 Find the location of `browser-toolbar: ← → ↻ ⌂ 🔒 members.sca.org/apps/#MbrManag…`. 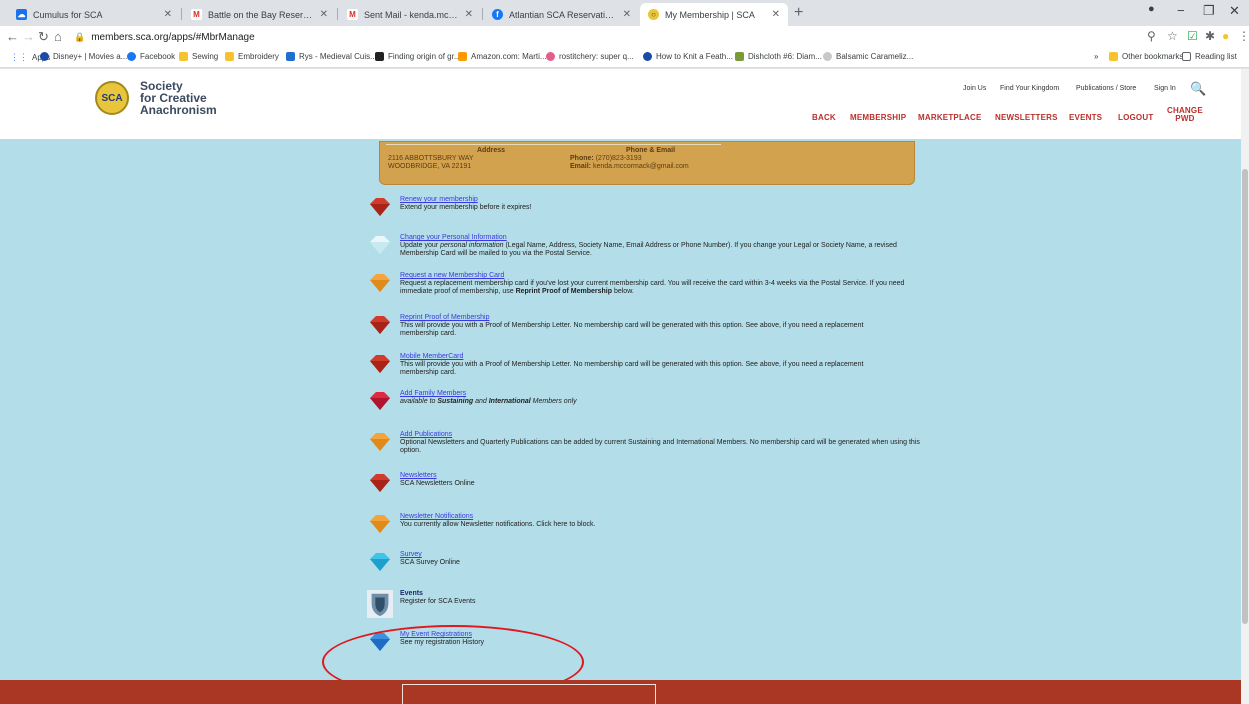

browser-toolbar: ← → ↻ ⌂ 🔒 members.sca.org/apps/#MbrManag… is located at coordinates (624, 37).